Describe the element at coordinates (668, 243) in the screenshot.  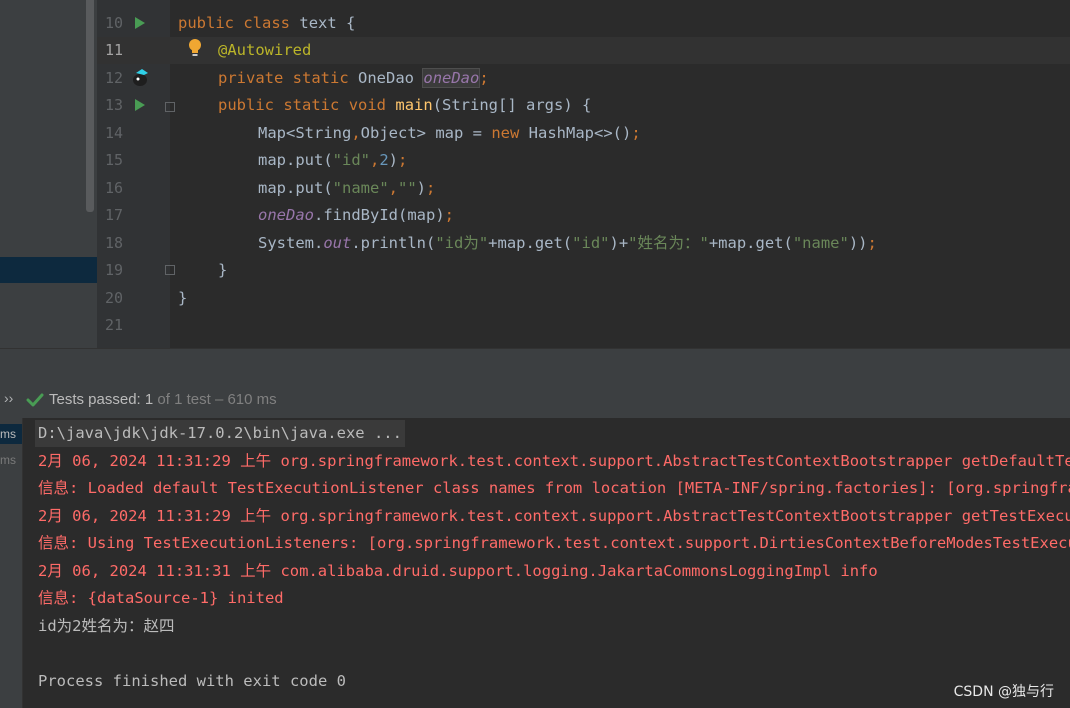
I see `string-literal: "姓名为："` at that location.